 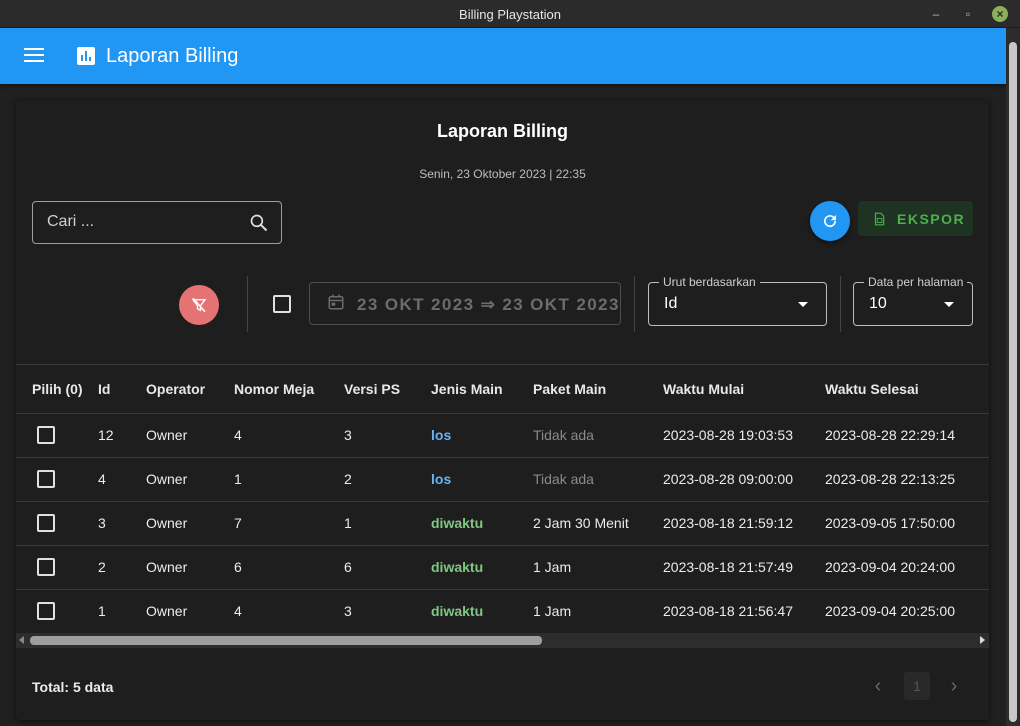 What do you see at coordinates (289, 567) in the screenshot?
I see `cell-meja: 6` at bounding box center [289, 567].